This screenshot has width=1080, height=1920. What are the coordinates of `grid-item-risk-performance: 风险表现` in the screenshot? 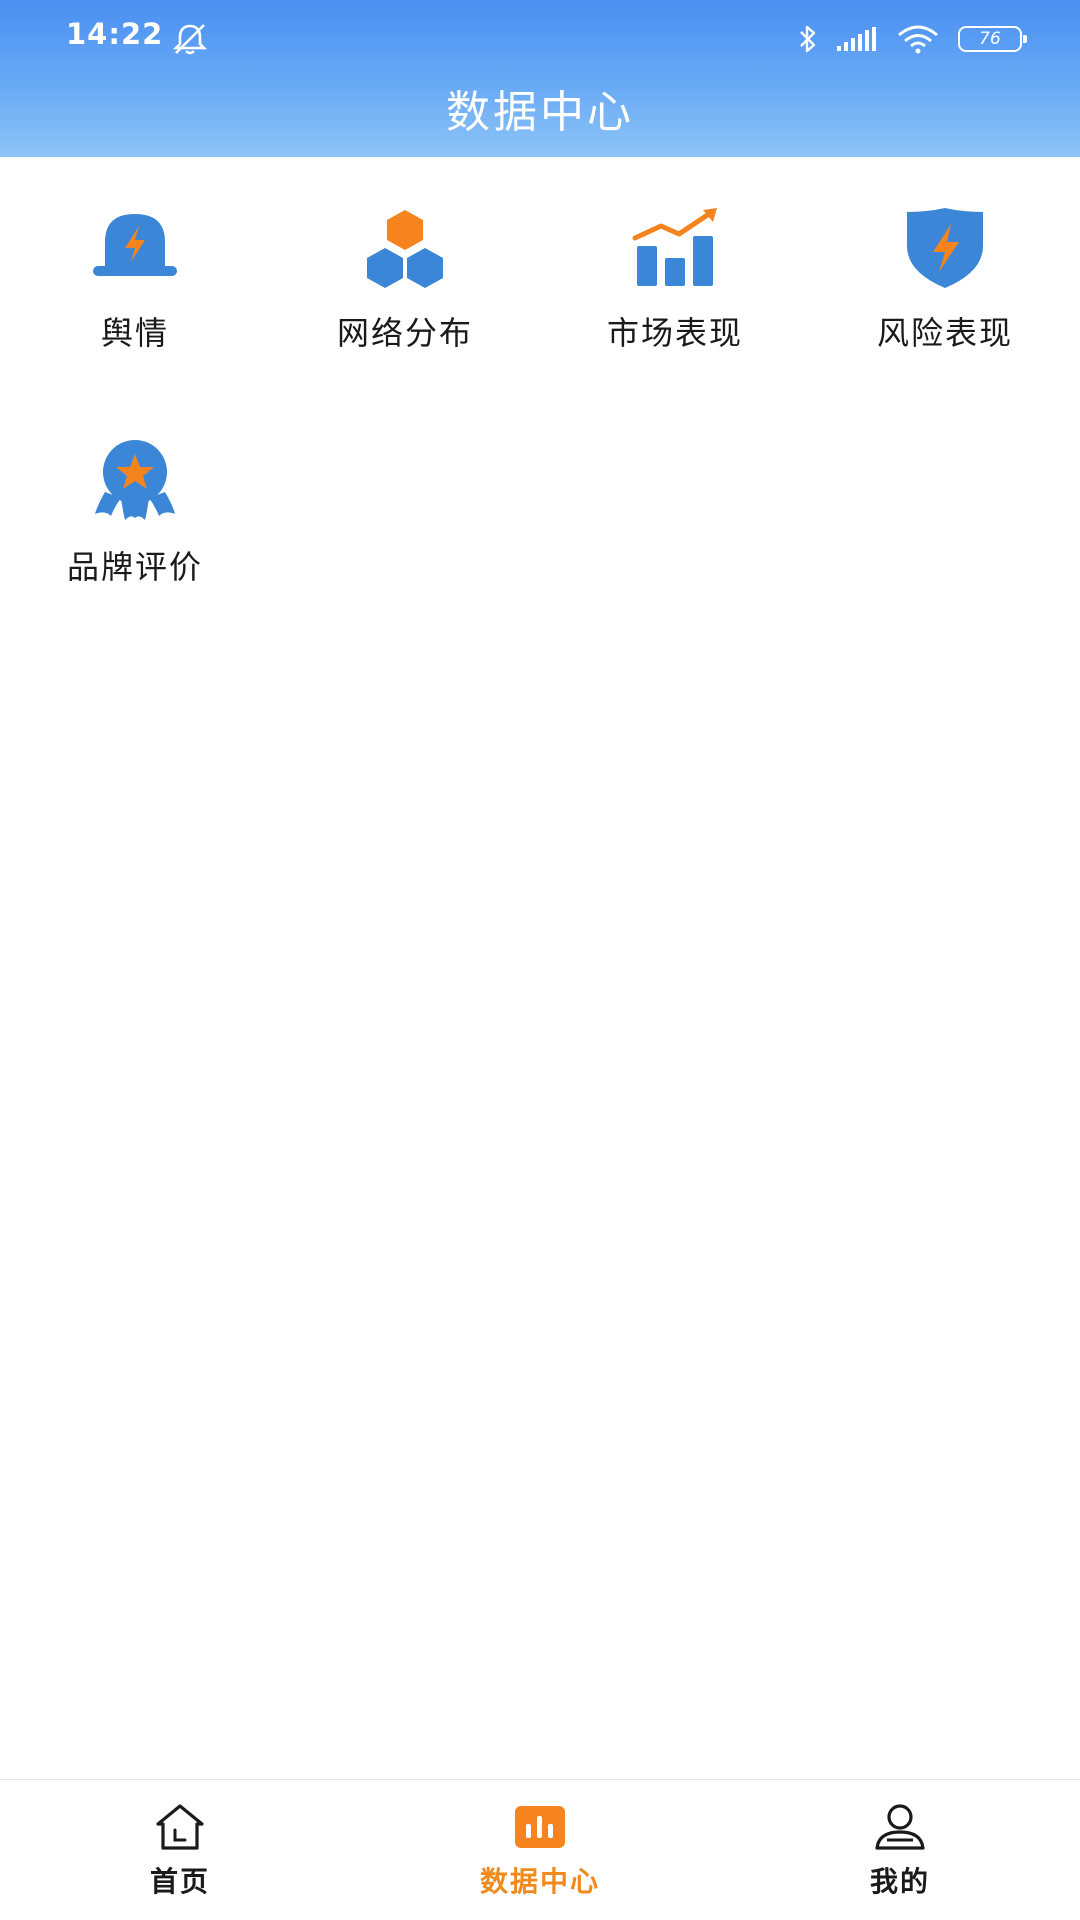 It's located at (945, 280).